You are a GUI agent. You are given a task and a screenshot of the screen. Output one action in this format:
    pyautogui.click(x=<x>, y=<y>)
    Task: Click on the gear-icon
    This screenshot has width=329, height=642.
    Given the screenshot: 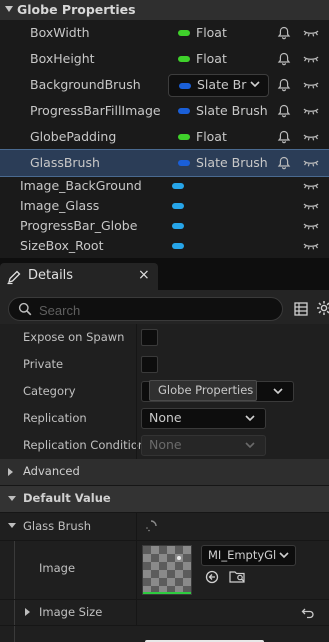 What is the action you would take?
    pyautogui.click(x=322, y=308)
    